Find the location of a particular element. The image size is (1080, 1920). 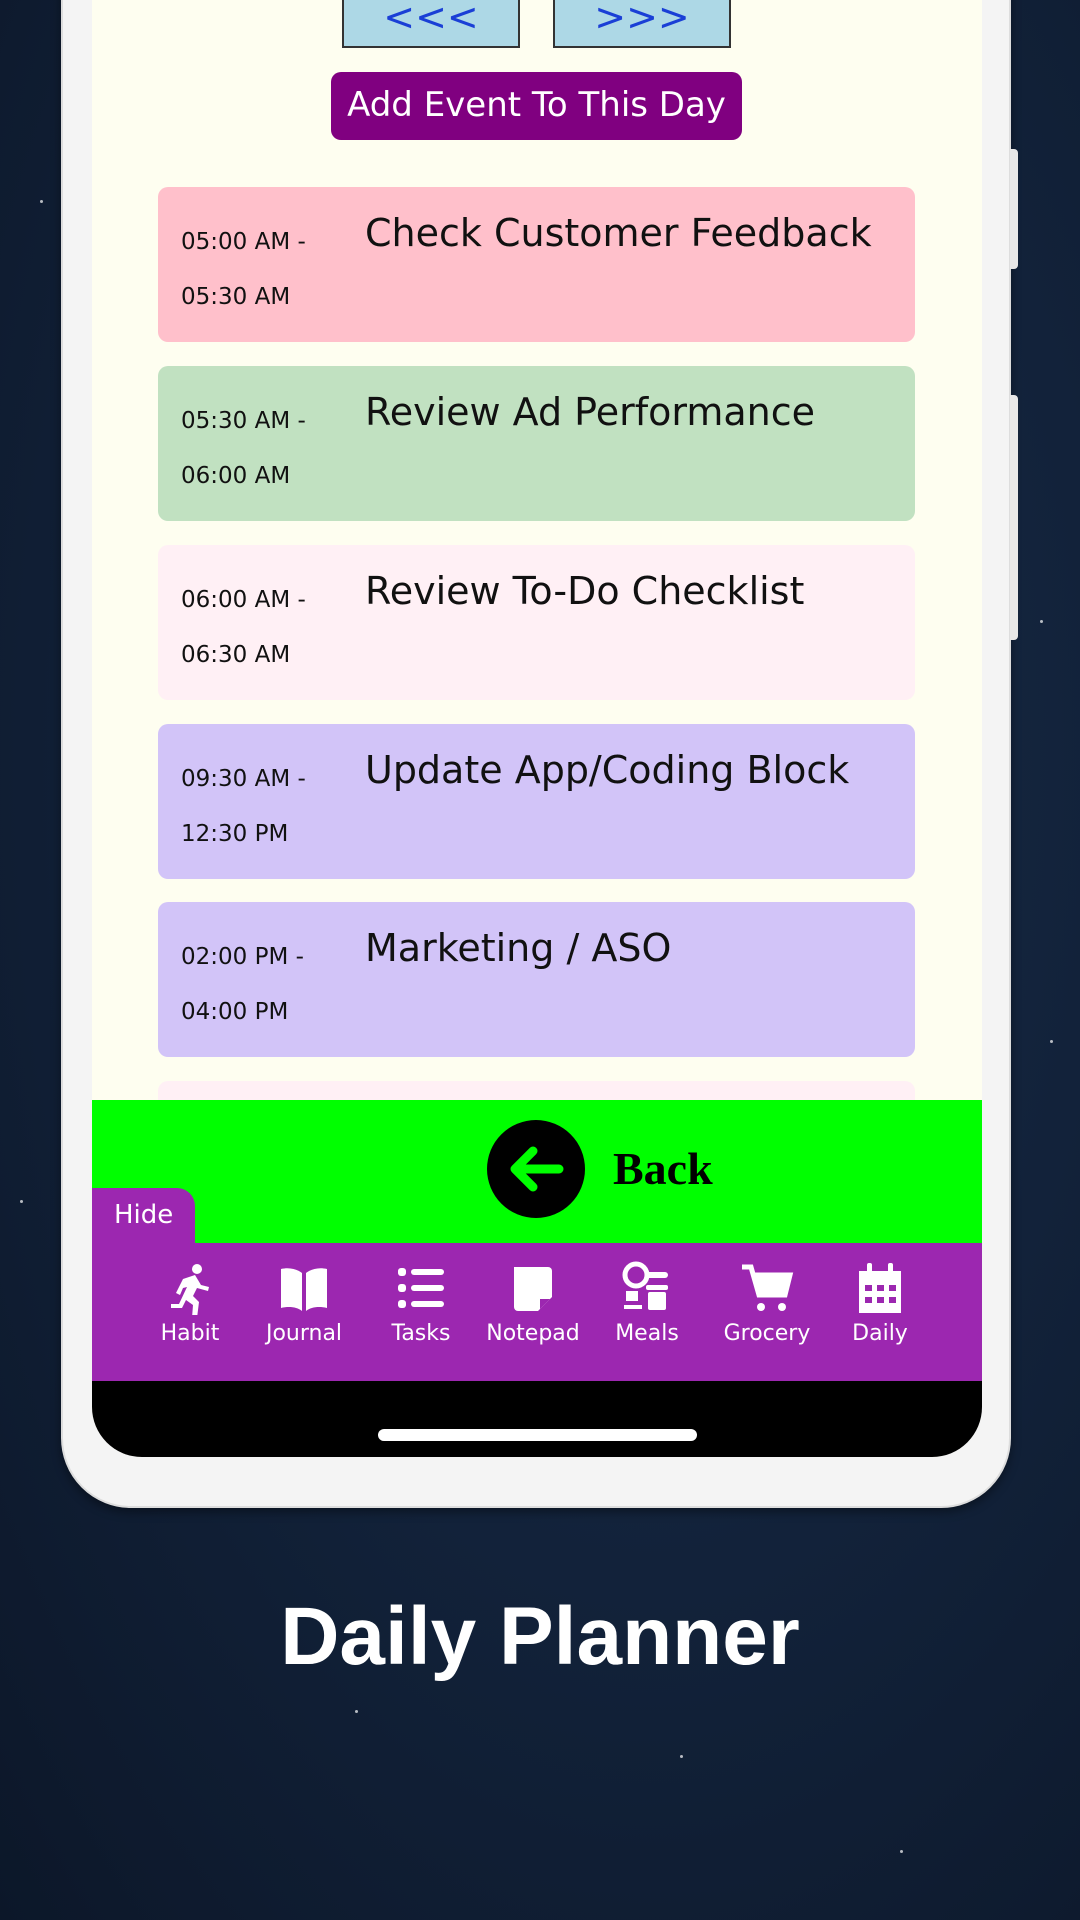

previous-day-button: <<< is located at coordinates (431, 24).